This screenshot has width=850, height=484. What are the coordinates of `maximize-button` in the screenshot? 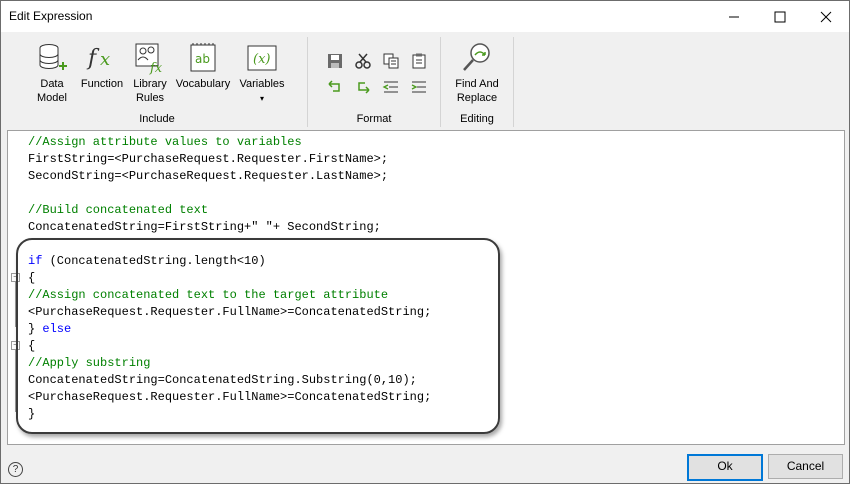 It's located at (780, 16).